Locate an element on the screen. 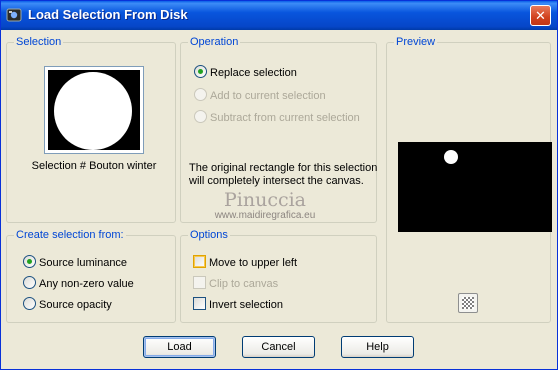 The width and height of the screenshot is (558, 370). app-icon is located at coordinates (14, 15).